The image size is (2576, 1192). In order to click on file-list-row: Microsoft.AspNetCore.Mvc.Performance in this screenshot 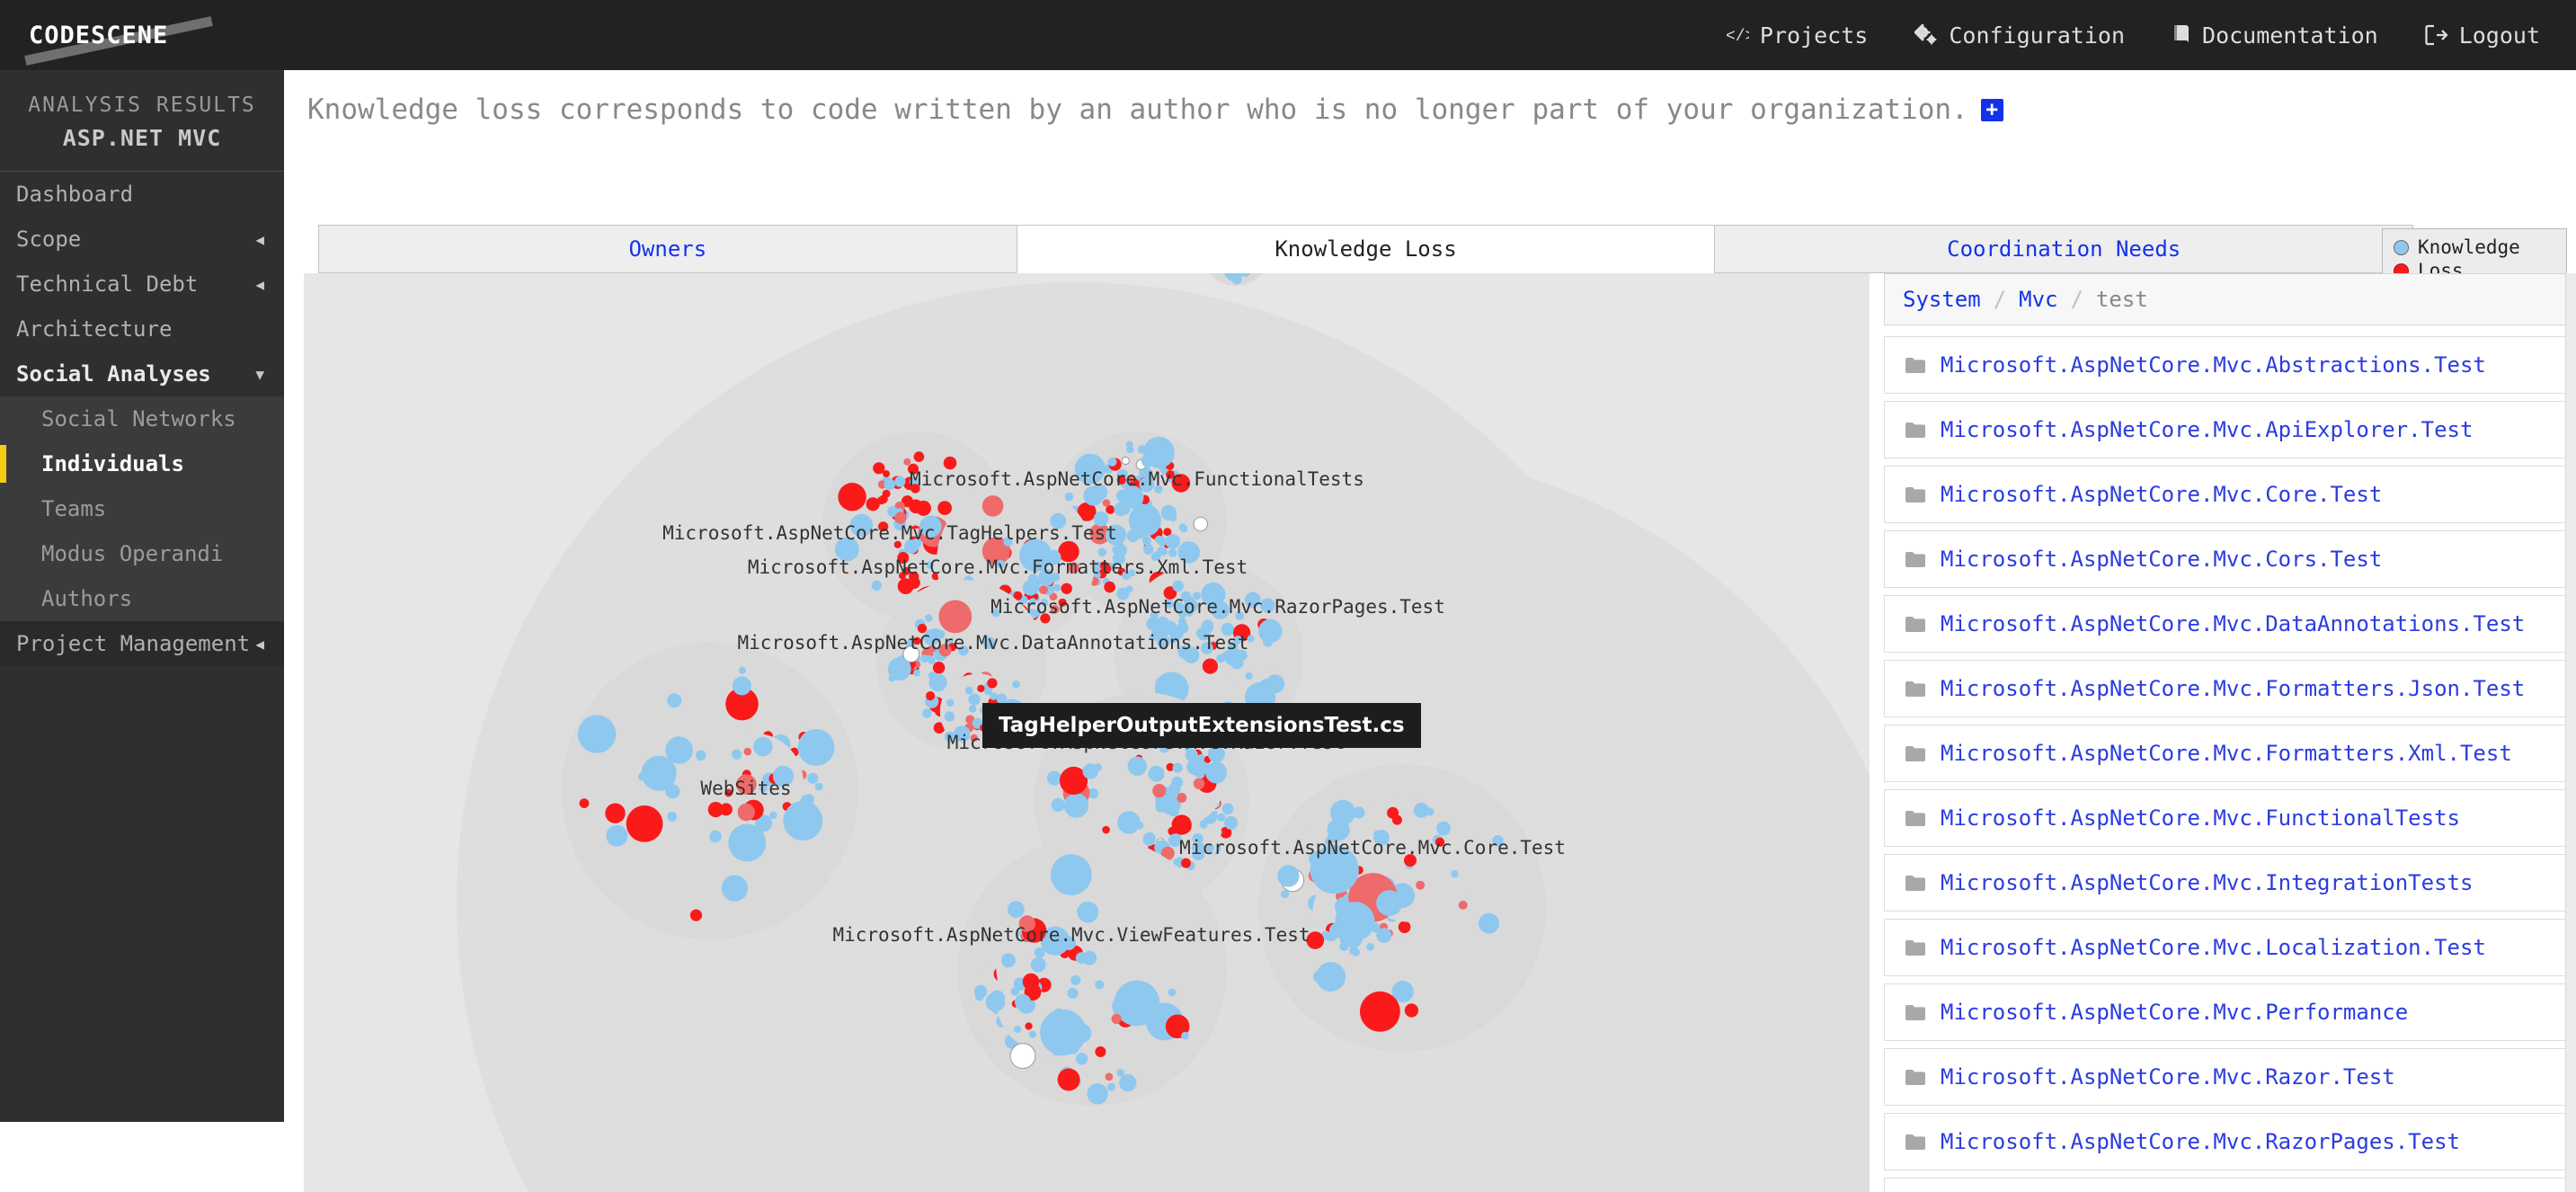, I will do `click(2230, 1012)`.